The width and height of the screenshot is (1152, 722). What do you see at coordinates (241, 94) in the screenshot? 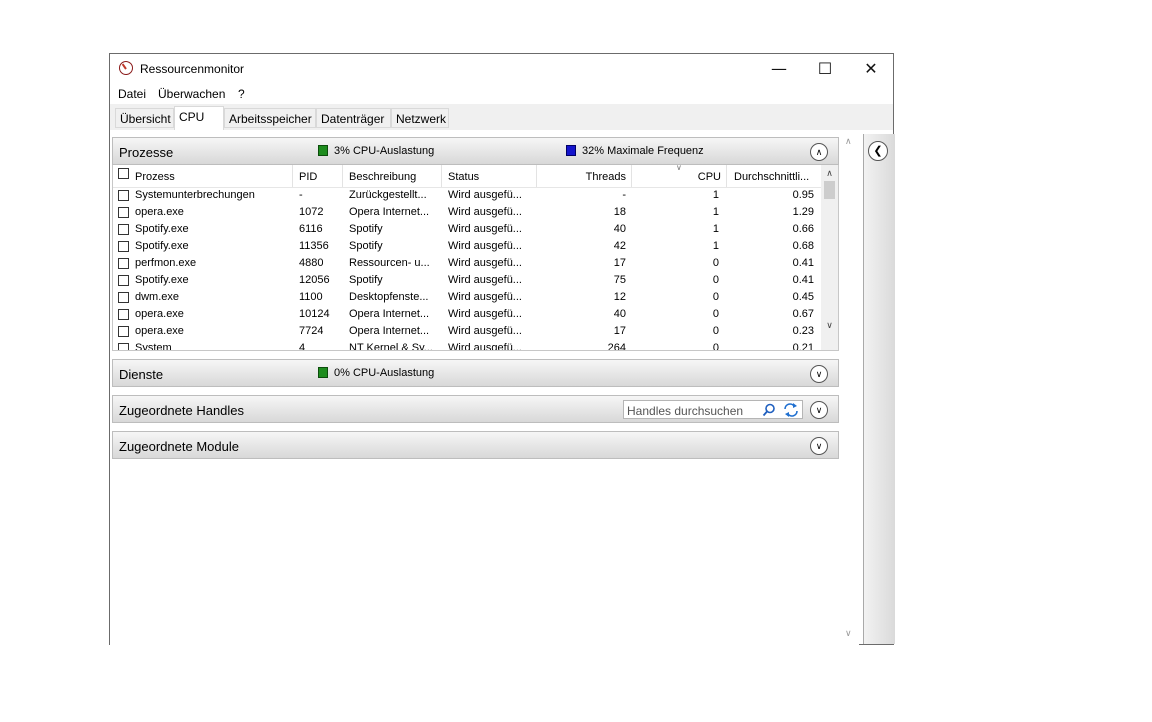
I see `menu-help: ?` at bounding box center [241, 94].